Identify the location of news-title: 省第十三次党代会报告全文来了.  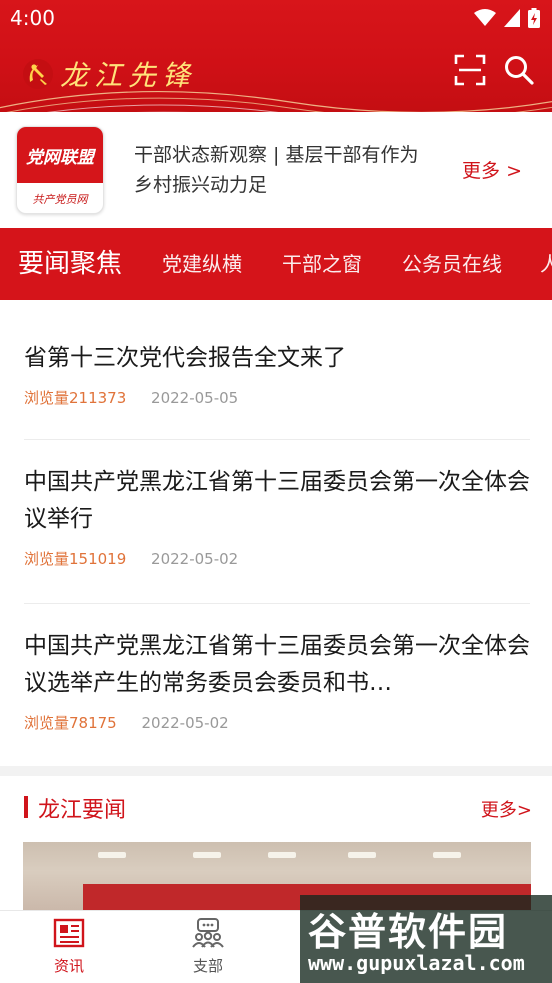
(185, 358).